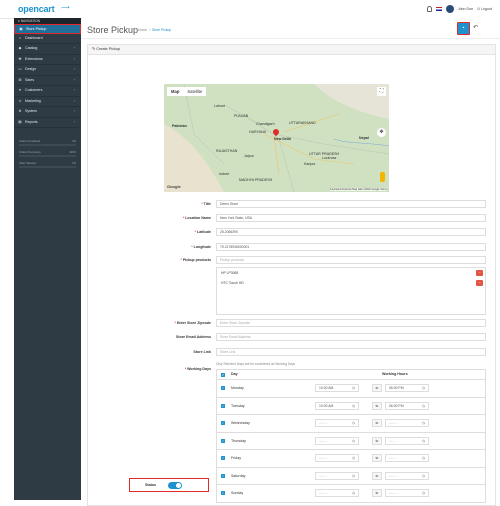 The height and width of the screenshot is (506, 500). What do you see at coordinates (238, 475) in the screenshot?
I see `day-name: Saturday` at bounding box center [238, 475].